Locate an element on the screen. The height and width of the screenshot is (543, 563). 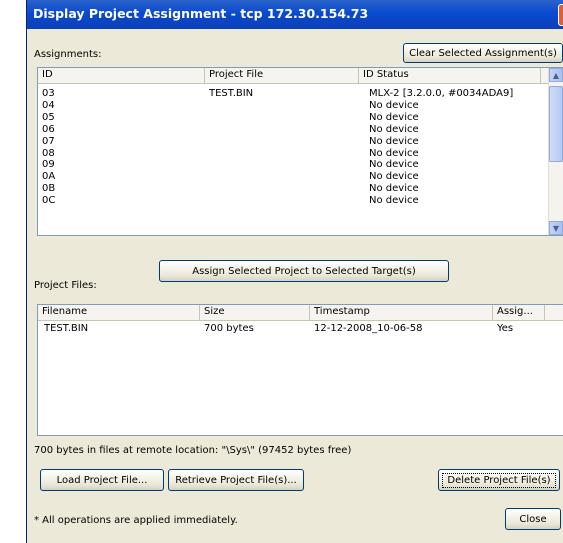
chevron-down-icon: ▼ is located at coordinates (556, 228).